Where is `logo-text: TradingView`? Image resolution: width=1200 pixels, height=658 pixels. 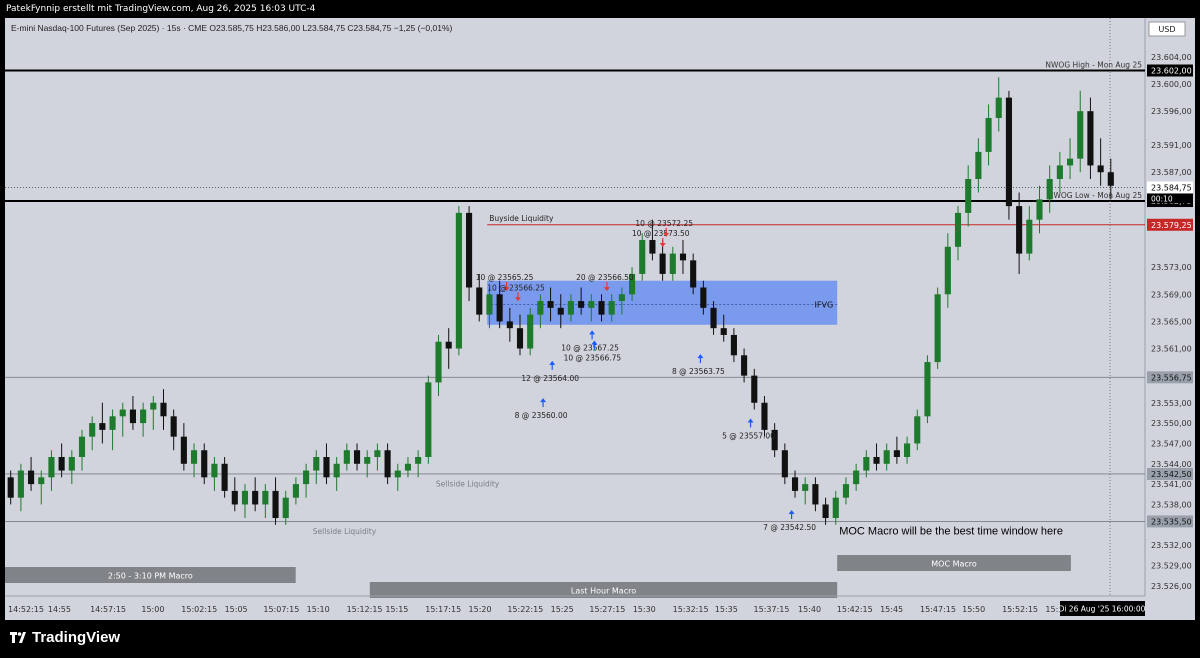
logo-text: TradingView is located at coordinates (76, 637).